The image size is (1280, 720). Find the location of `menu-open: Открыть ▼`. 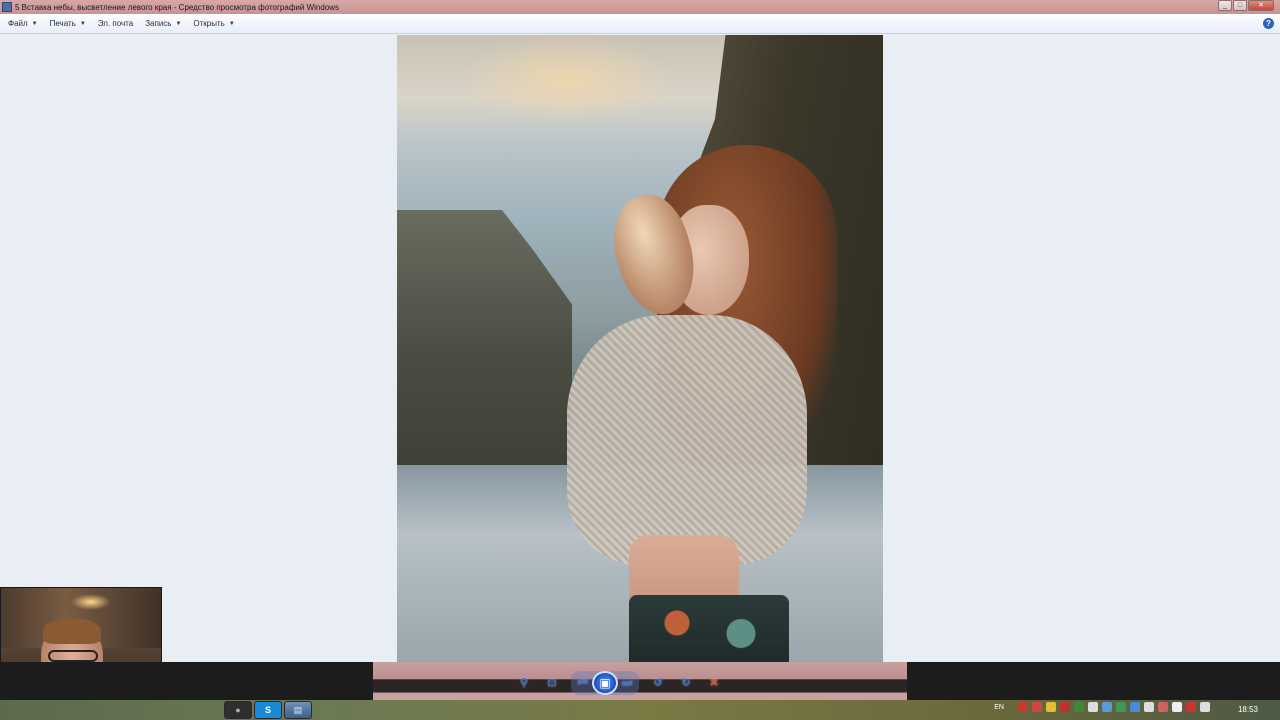

menu-open: Открыть ▼ is located at coordinates (213, 23).